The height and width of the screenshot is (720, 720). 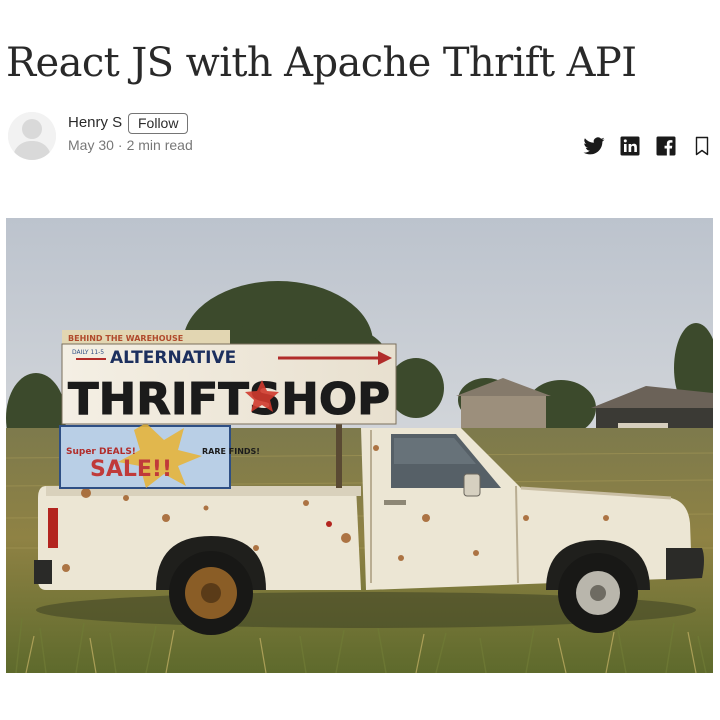 I want to click on follow-button: Follow, so click(x=158, y=123).